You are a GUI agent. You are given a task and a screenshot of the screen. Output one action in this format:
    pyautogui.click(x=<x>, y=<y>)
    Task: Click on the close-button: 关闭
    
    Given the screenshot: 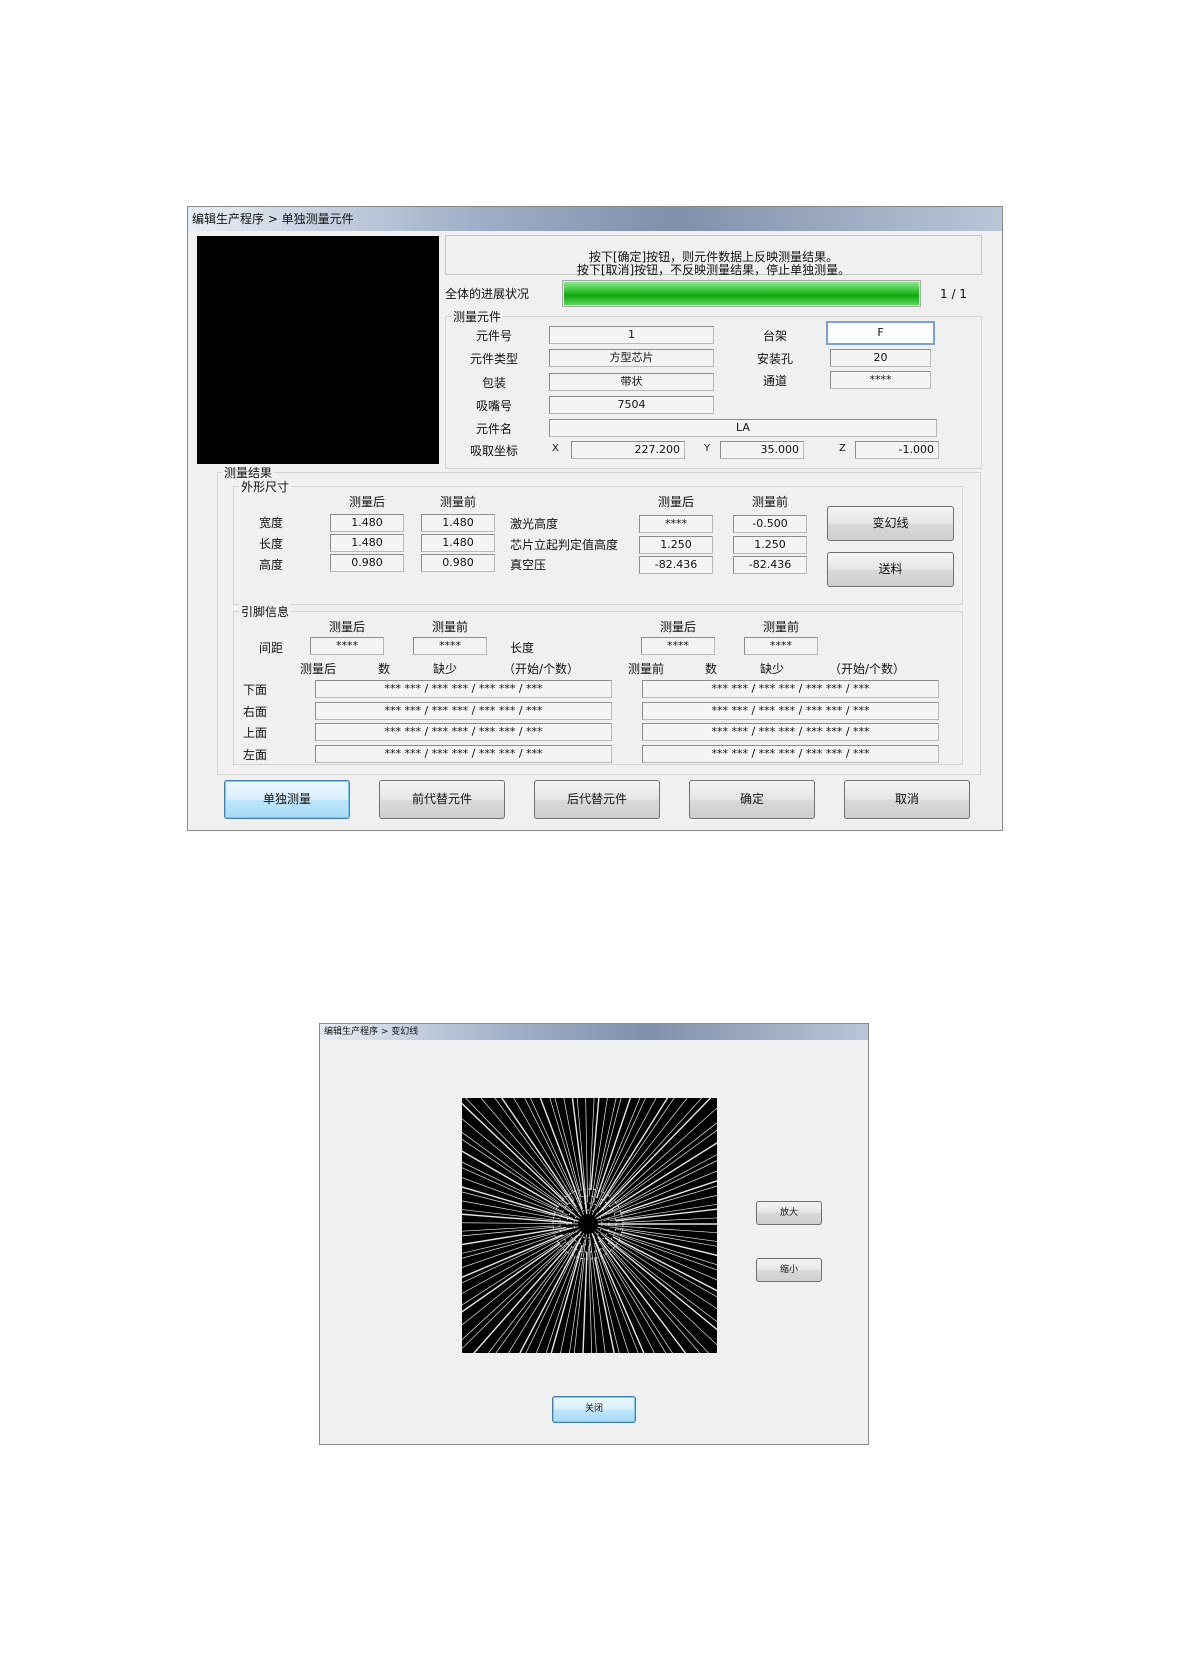 What is the action you would take?
    pyautogui.click(x=594, y=1409)
    